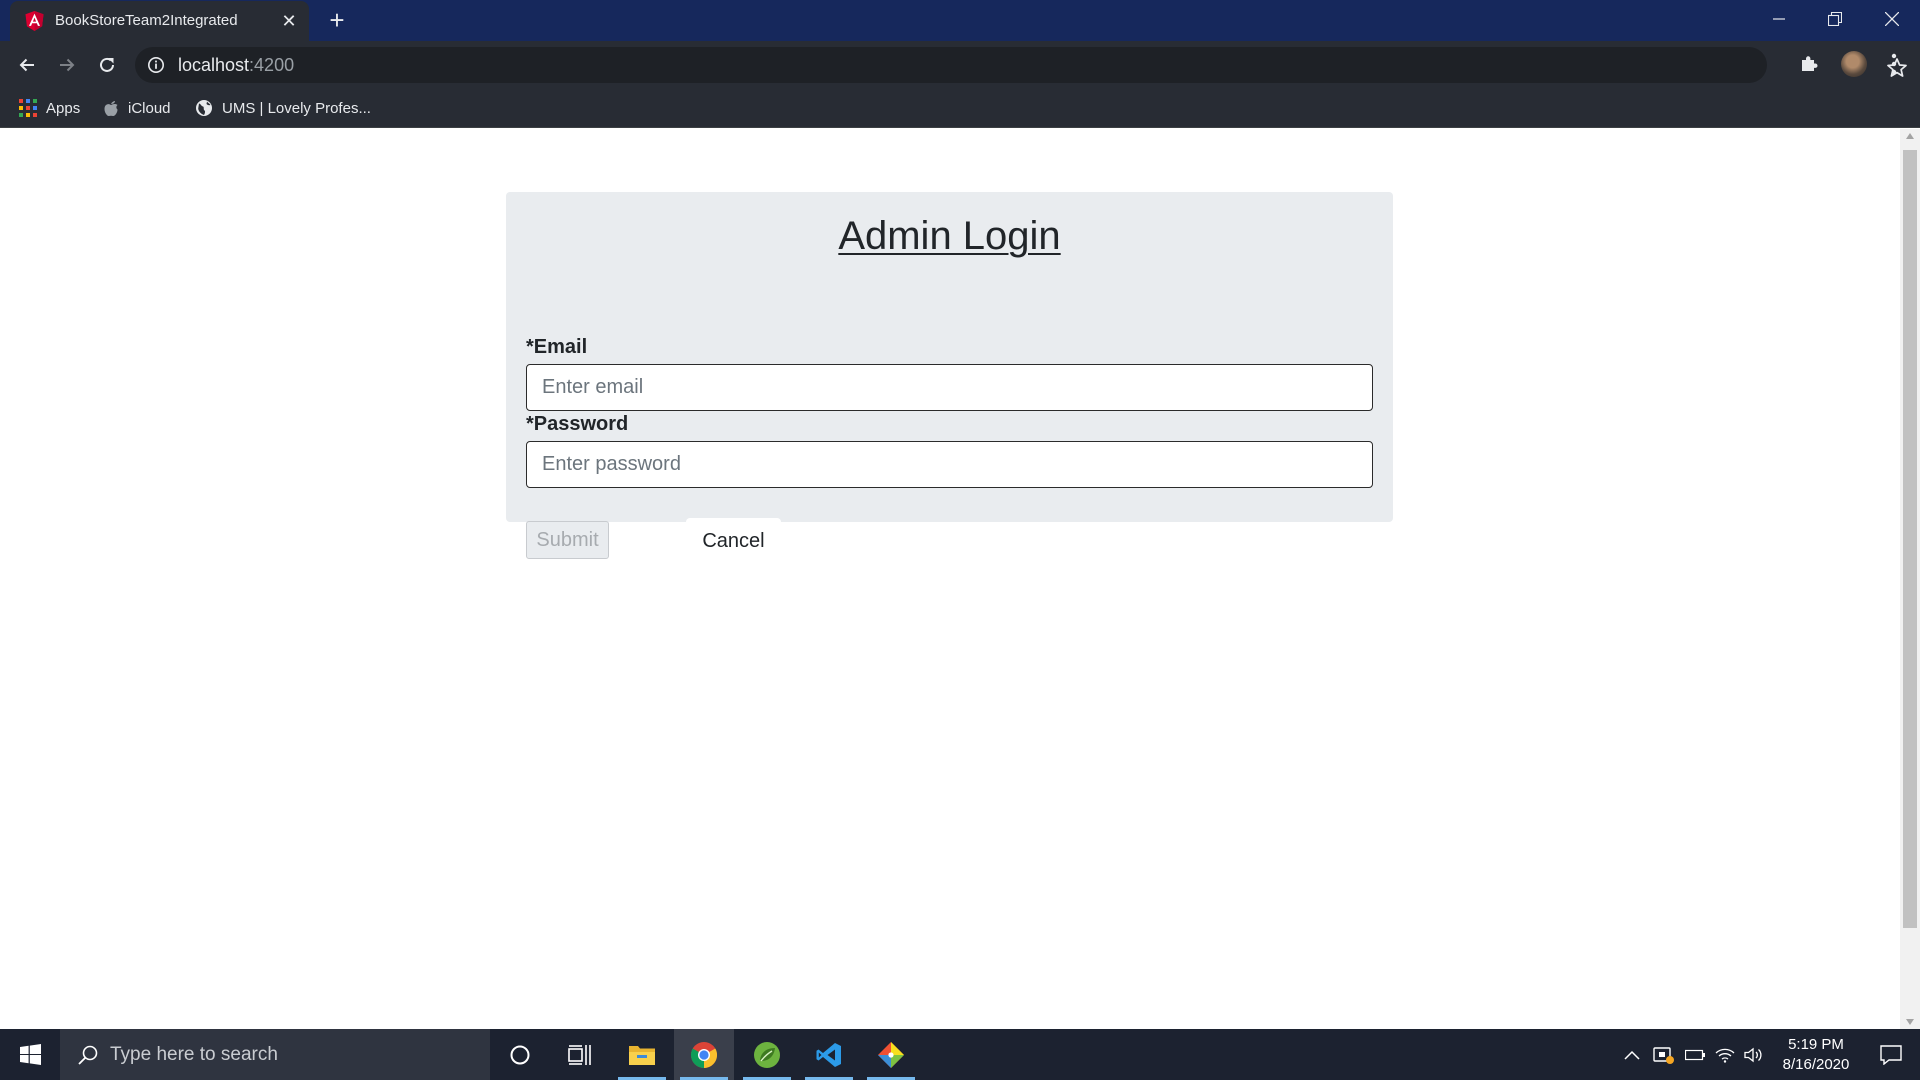 This screenshot has height=1080, width=1920. Describe the element at coordinates (577, 424) in the screenshot. I see `password-label: *Password` at that location.